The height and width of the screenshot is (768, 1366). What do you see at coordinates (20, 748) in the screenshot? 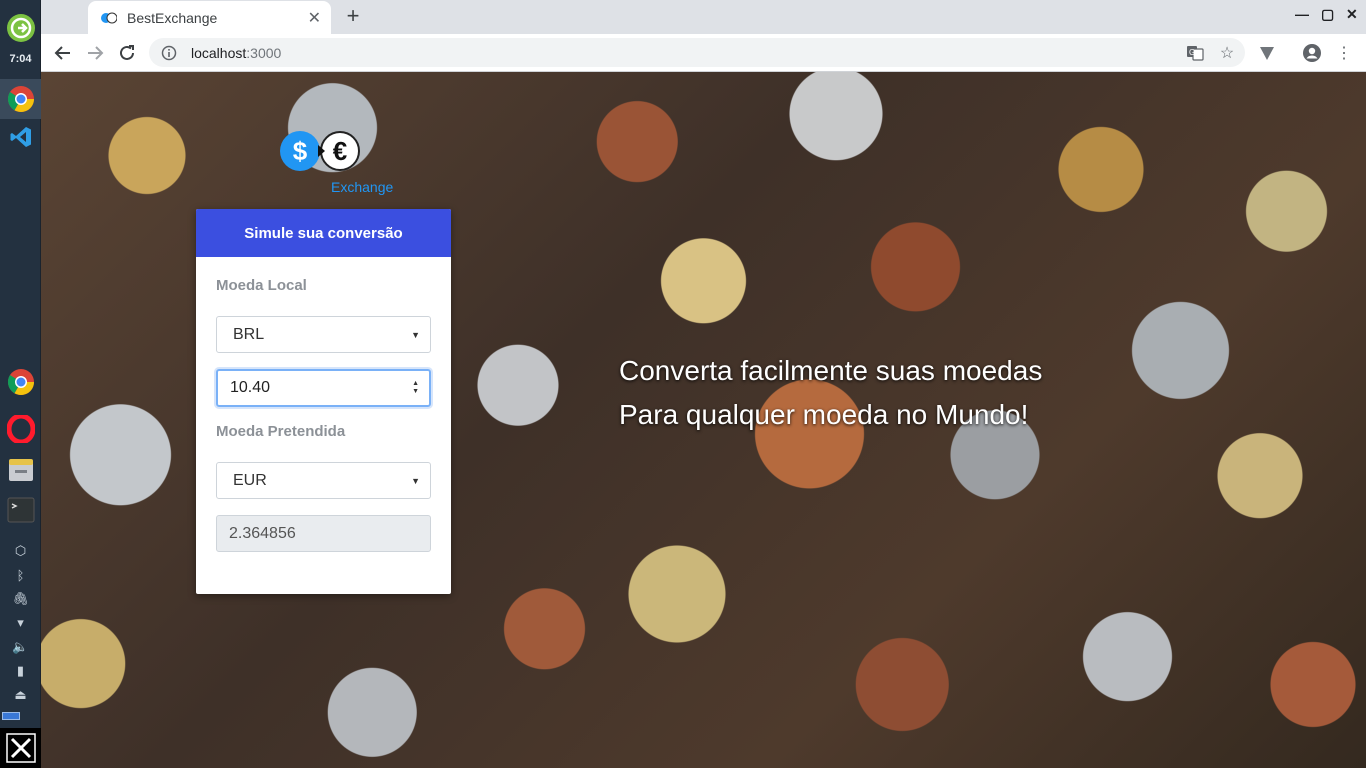
I see `x-logo-icon` at bounding box center [20, 748].